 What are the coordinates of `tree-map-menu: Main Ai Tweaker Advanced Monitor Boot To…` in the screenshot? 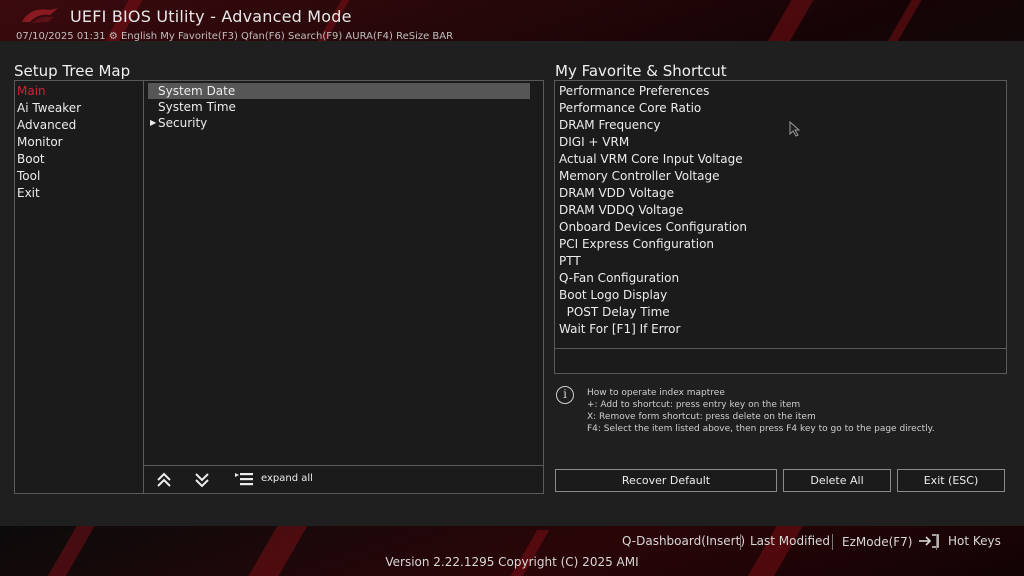 It's located at (79, 287).